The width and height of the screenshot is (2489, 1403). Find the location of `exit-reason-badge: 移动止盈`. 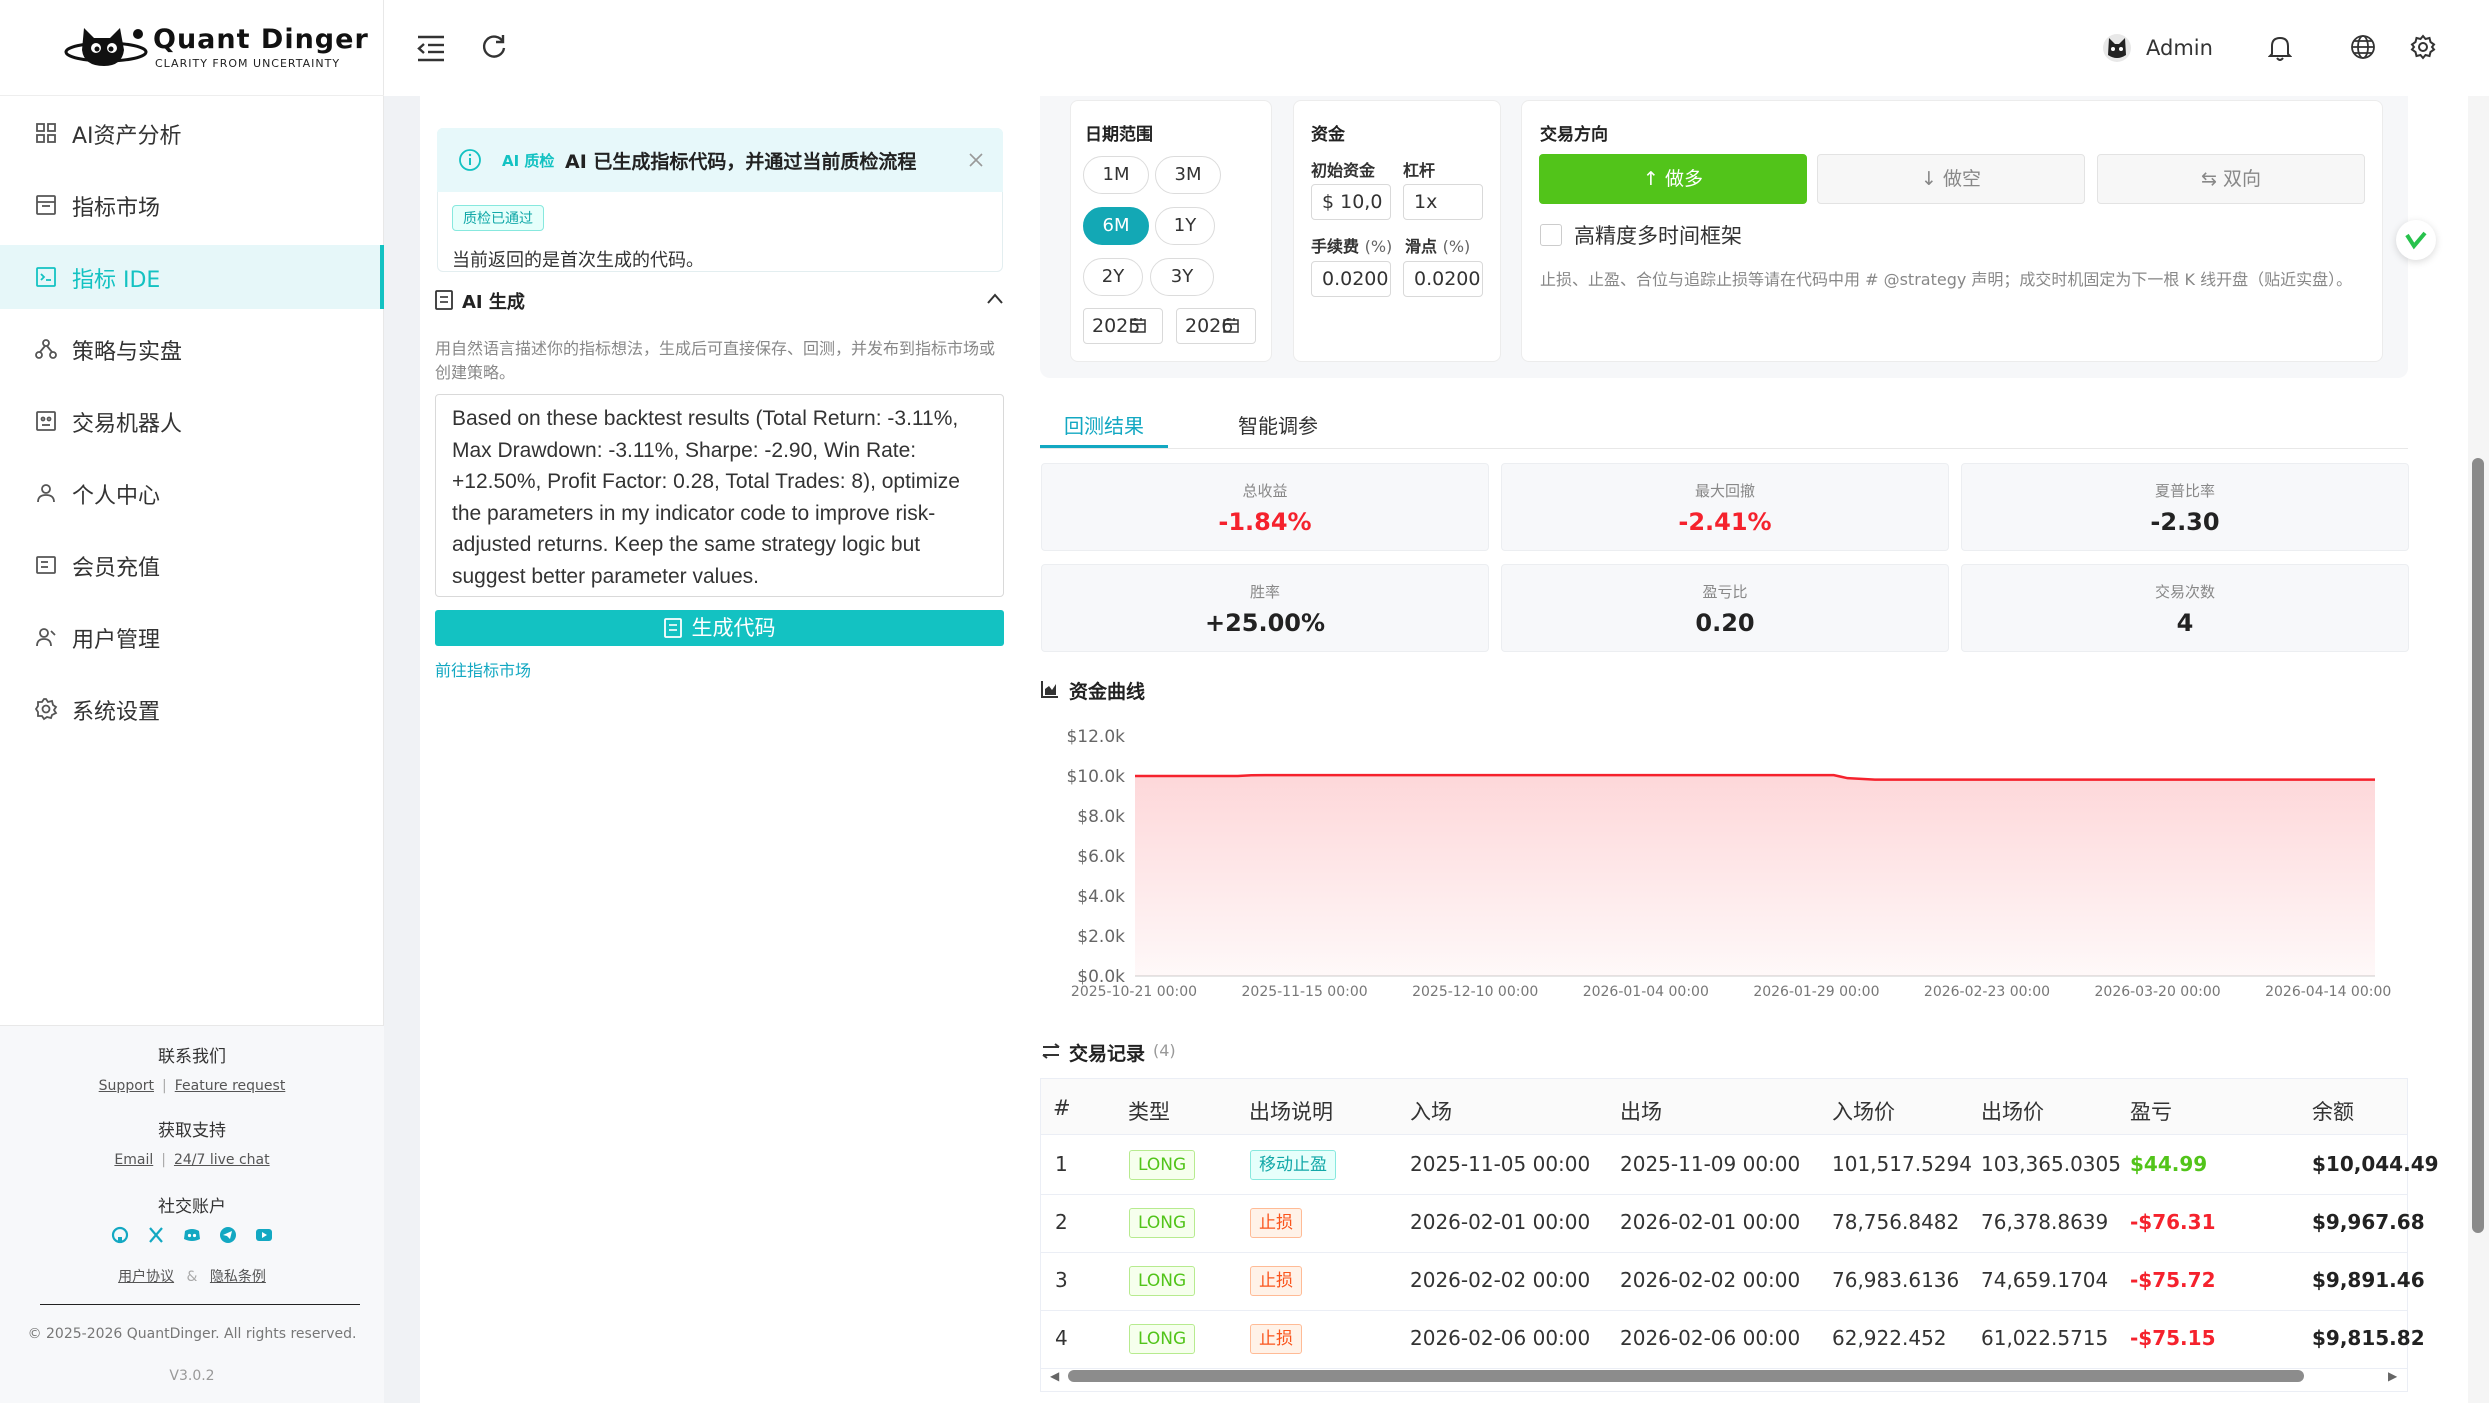

exit-reason-badge: 移动止盈 is located at coordinates (1293, 1165).